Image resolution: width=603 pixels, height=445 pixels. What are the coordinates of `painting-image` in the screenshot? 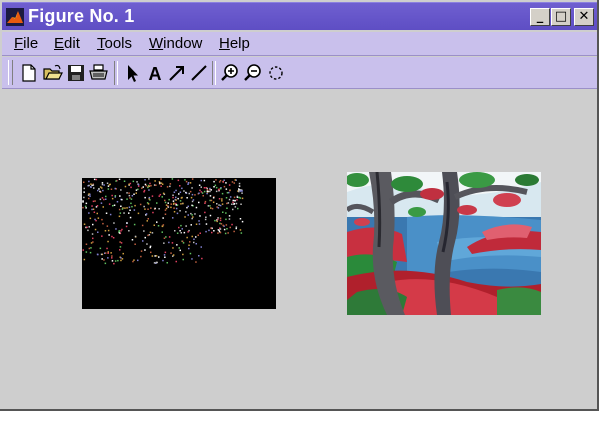 It's located at (444, 243).